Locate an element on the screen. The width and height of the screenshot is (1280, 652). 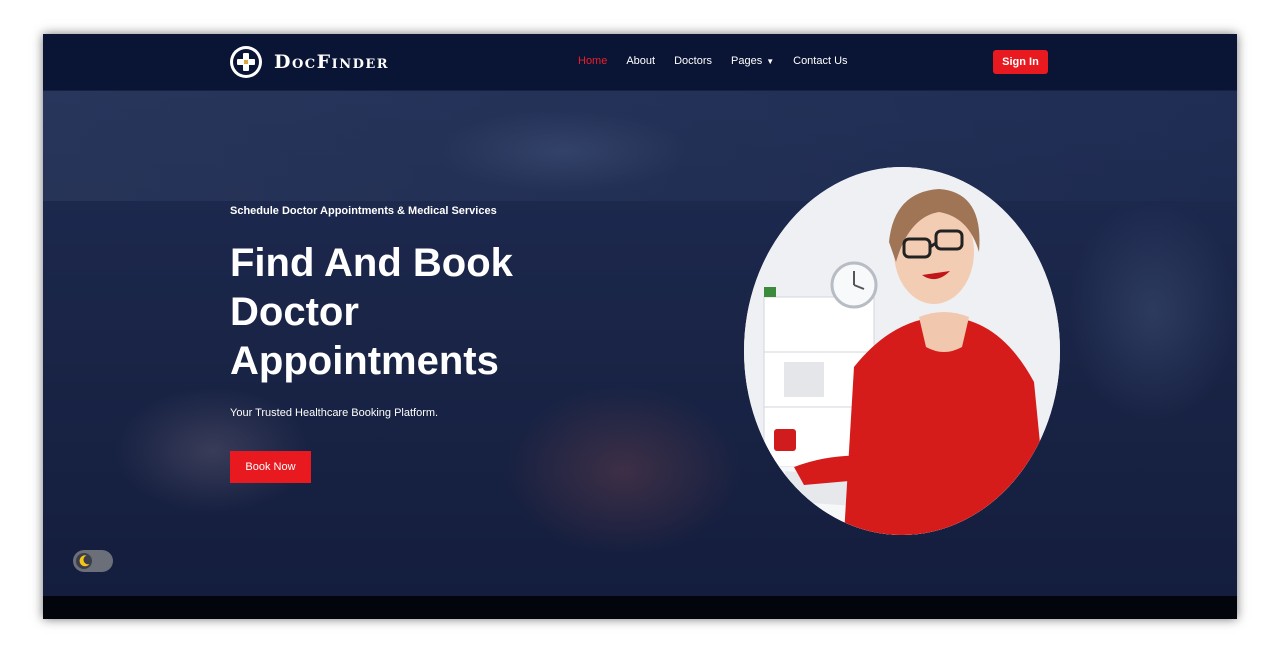
chevron-down-icon: ▼ is located at coordinates (770, 61).